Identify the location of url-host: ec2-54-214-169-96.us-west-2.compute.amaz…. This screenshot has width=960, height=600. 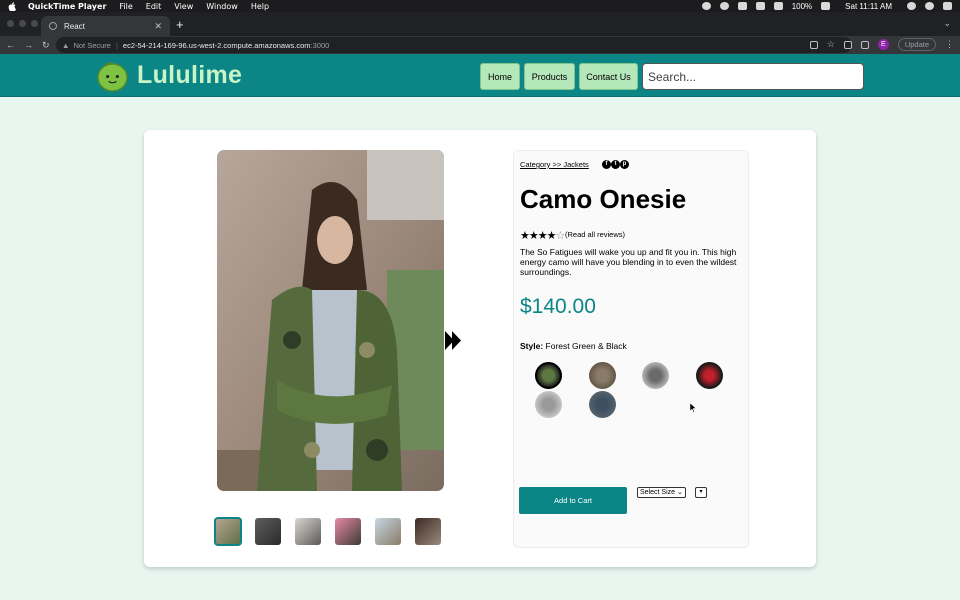
(216, 45).